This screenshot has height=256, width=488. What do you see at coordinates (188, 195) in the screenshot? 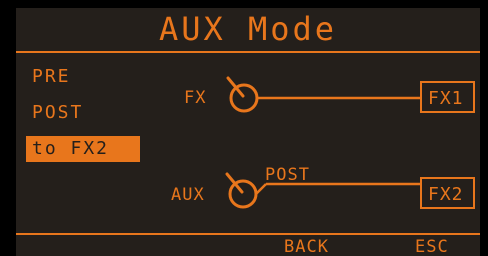
I see `aux-label: AUX` at bounding box center [188, 195].